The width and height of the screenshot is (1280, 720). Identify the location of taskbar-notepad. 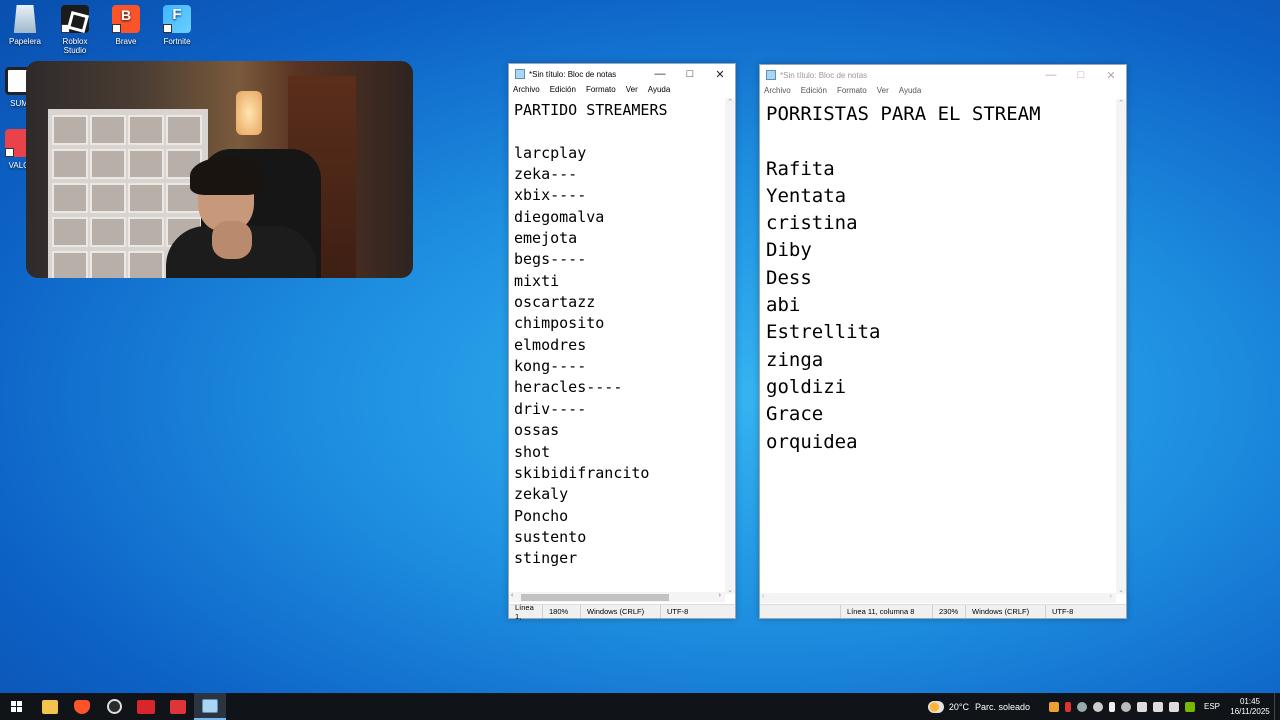
(210, 706).